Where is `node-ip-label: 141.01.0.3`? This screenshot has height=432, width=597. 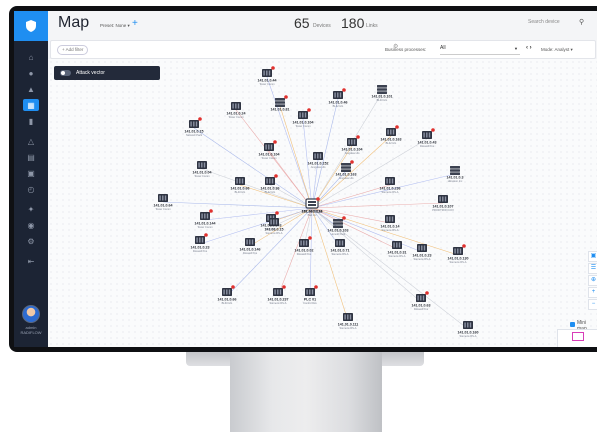
node-ip-label: 141.01.0.3 is located at coordinates (455, 178).